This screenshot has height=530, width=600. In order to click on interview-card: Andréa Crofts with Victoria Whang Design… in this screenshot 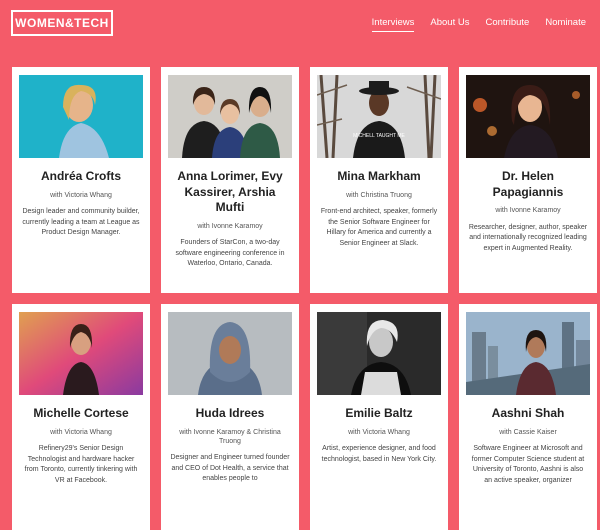, I will do `click(81, 180)`.